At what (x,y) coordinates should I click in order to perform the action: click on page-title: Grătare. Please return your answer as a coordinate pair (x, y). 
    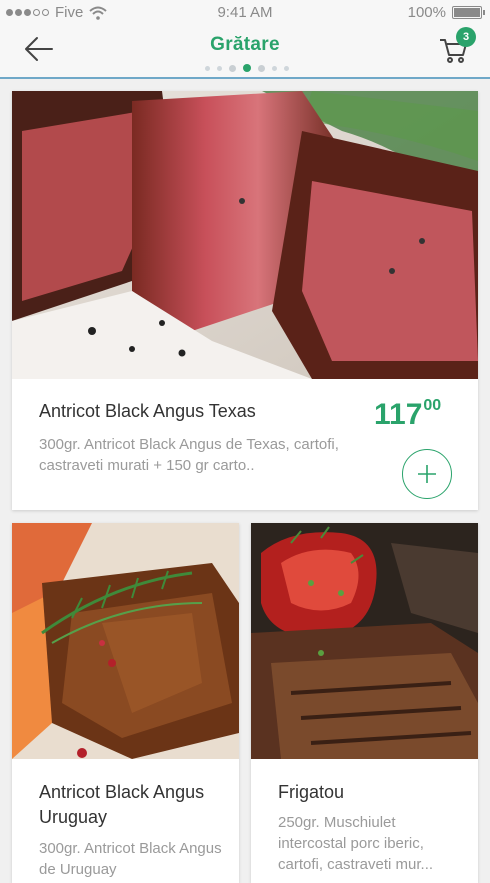
    Looking at the image, I should click on (245, 44).